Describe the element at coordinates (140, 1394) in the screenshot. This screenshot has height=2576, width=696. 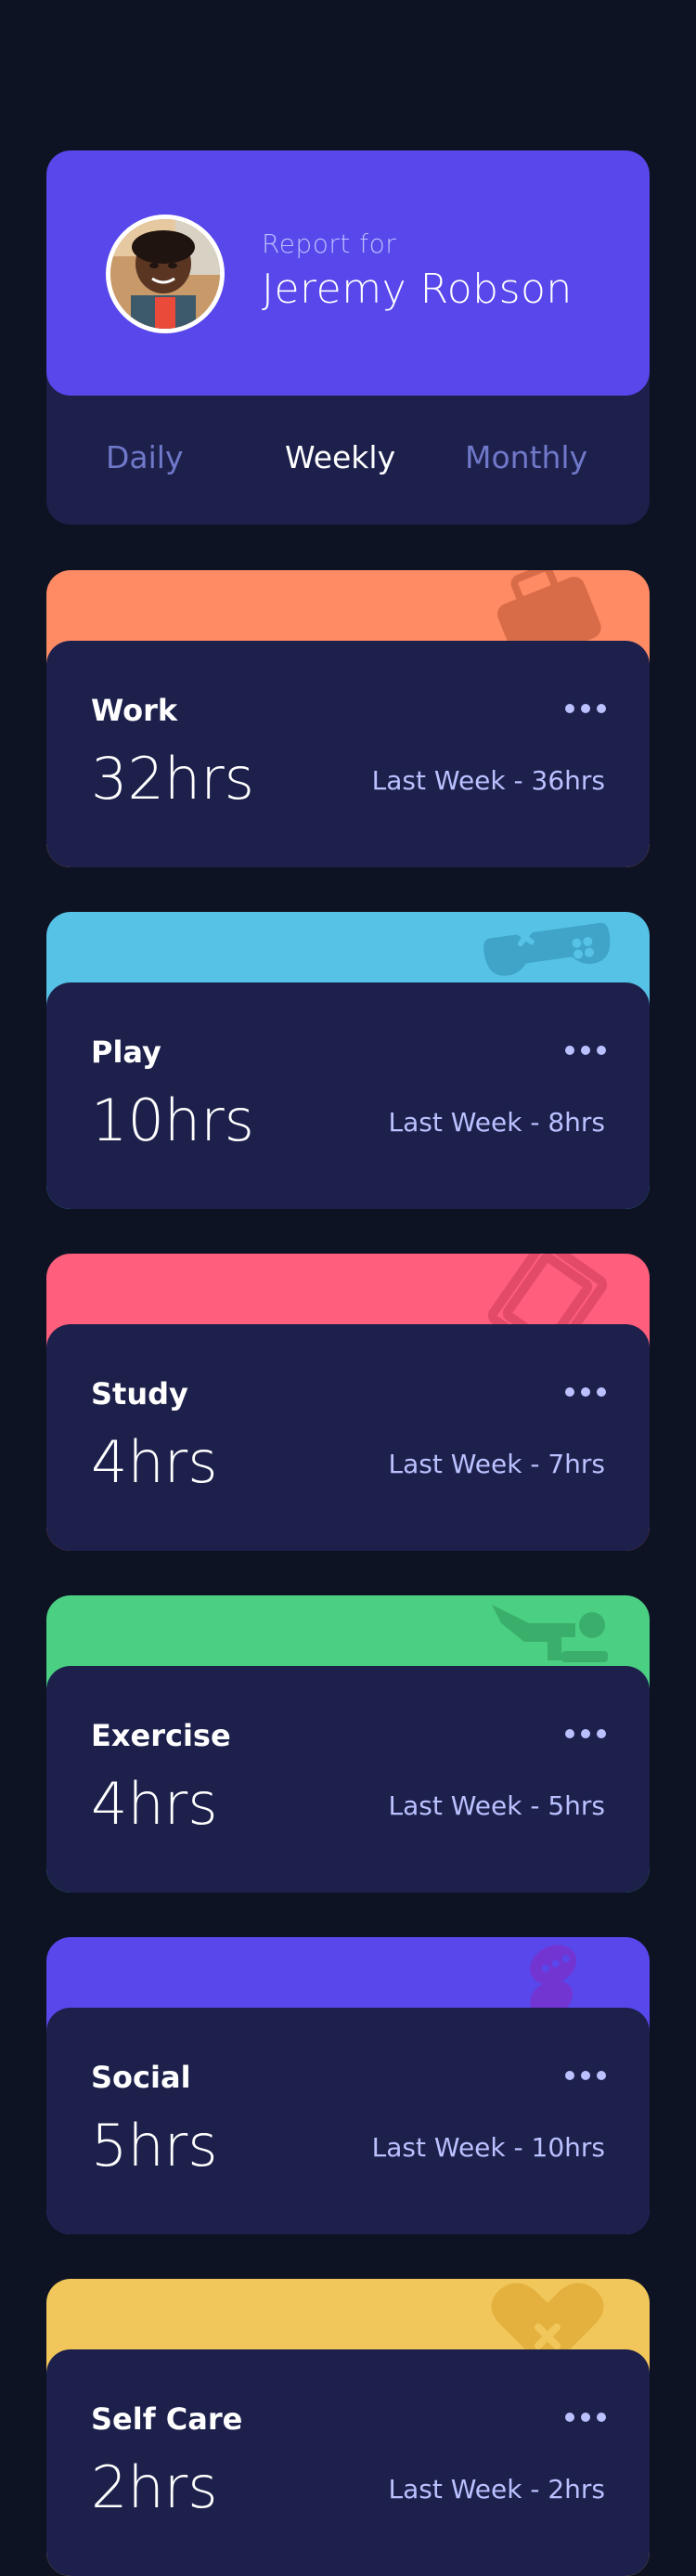
I see `activity-title: Study` at that location.